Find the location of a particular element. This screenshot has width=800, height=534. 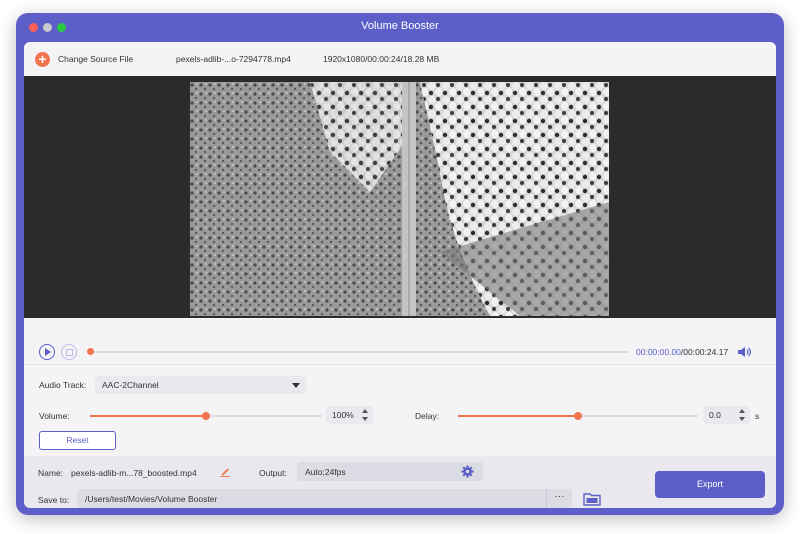

output-label: Output: is located at coordinates (273, 473).